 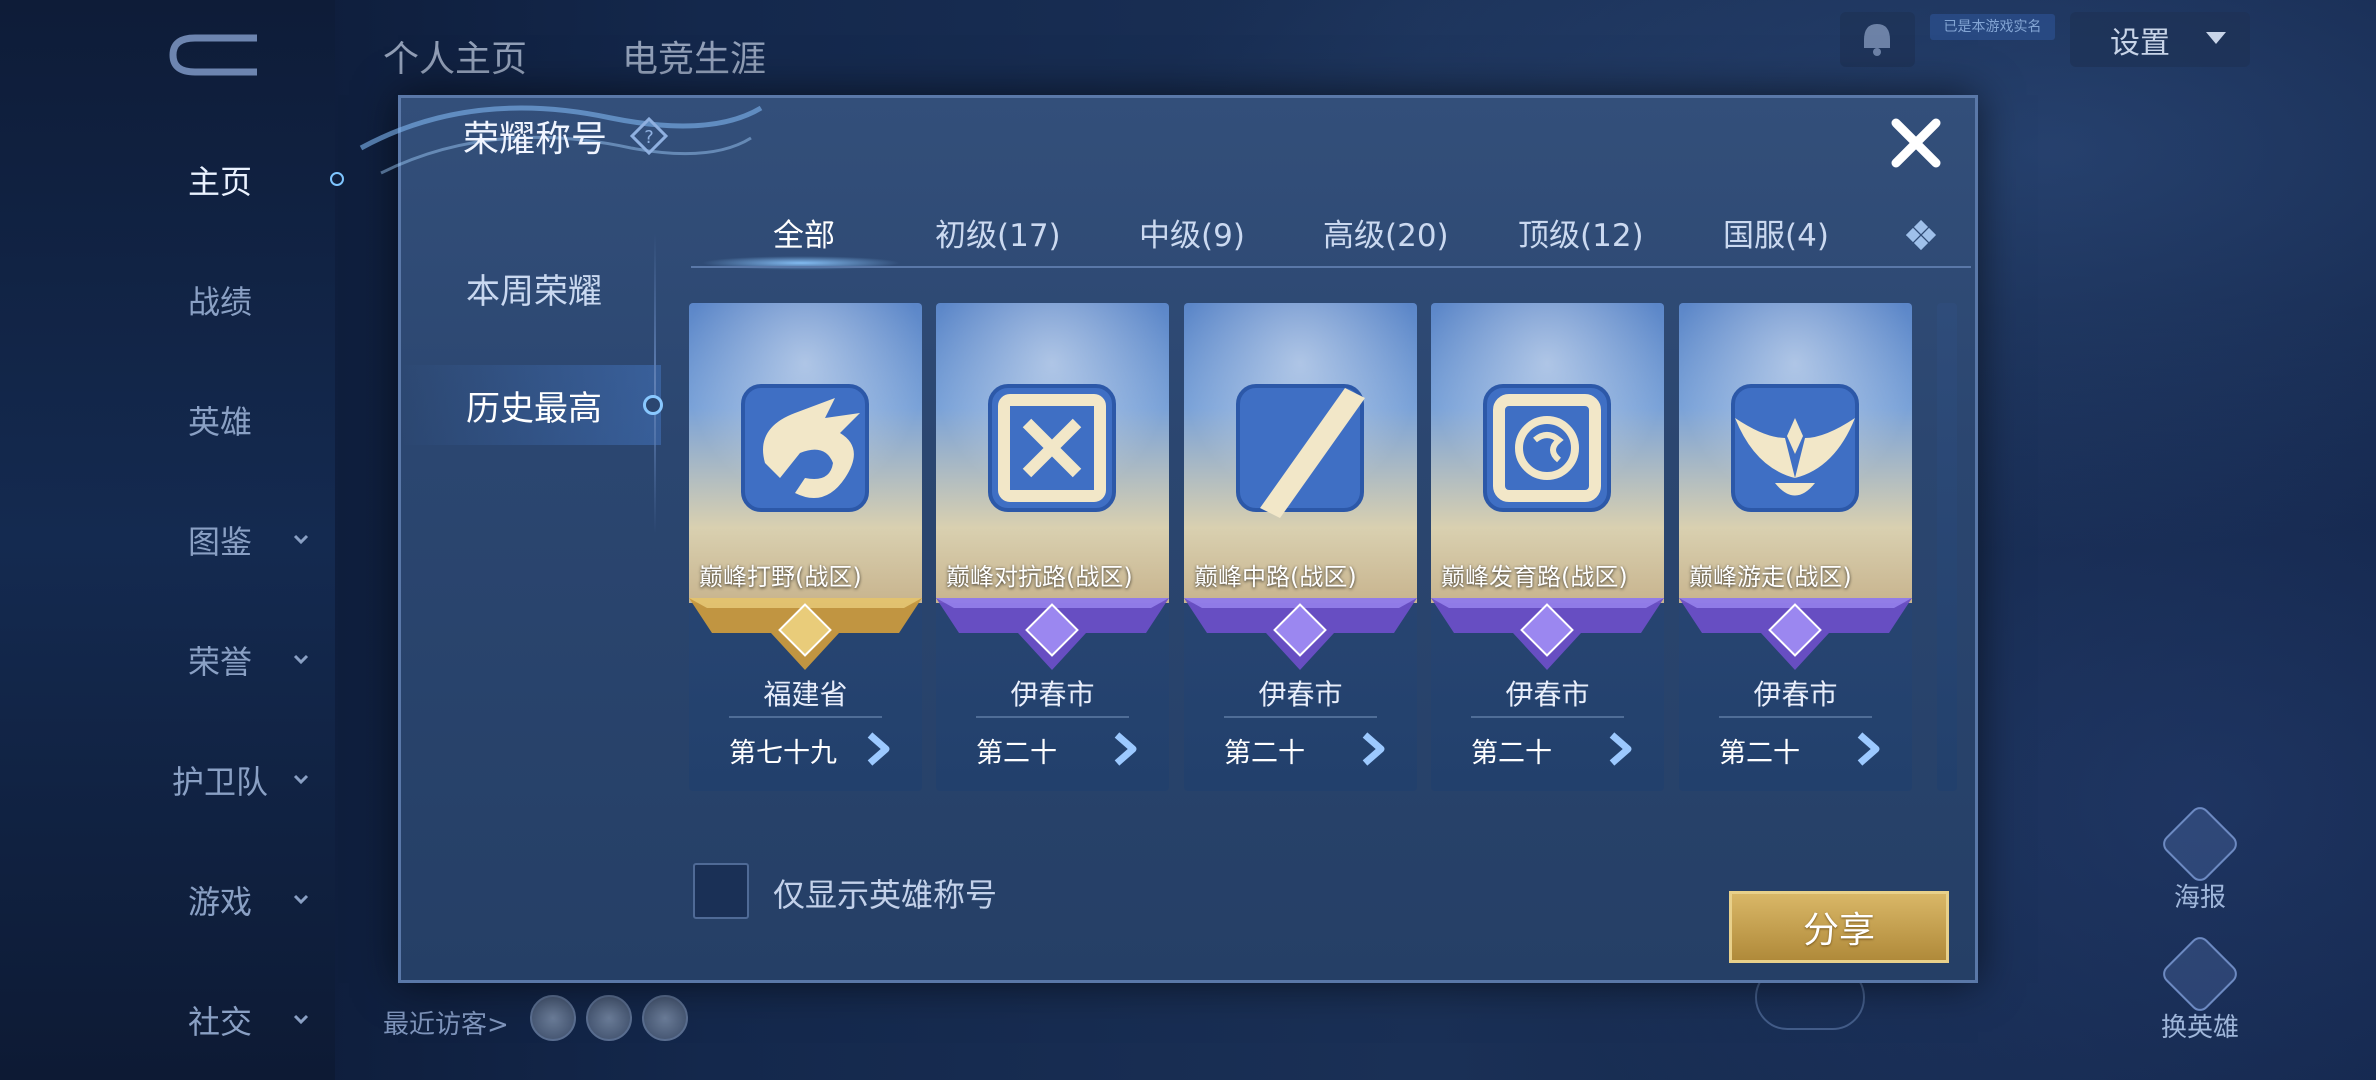 I want to click on tab-junior: 初级(17), so click(x=998, y=235).